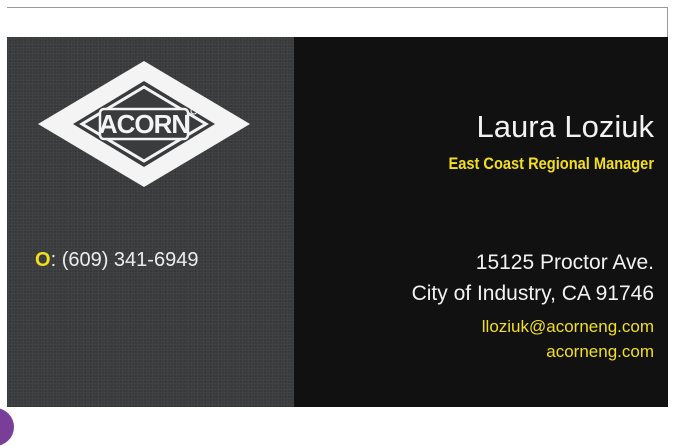 The height and width of the screenshot is (446, 675). Describe the element at coordinates (565, 126) in the screenshot. I see `person-name: Laura Loziuk` at that location.